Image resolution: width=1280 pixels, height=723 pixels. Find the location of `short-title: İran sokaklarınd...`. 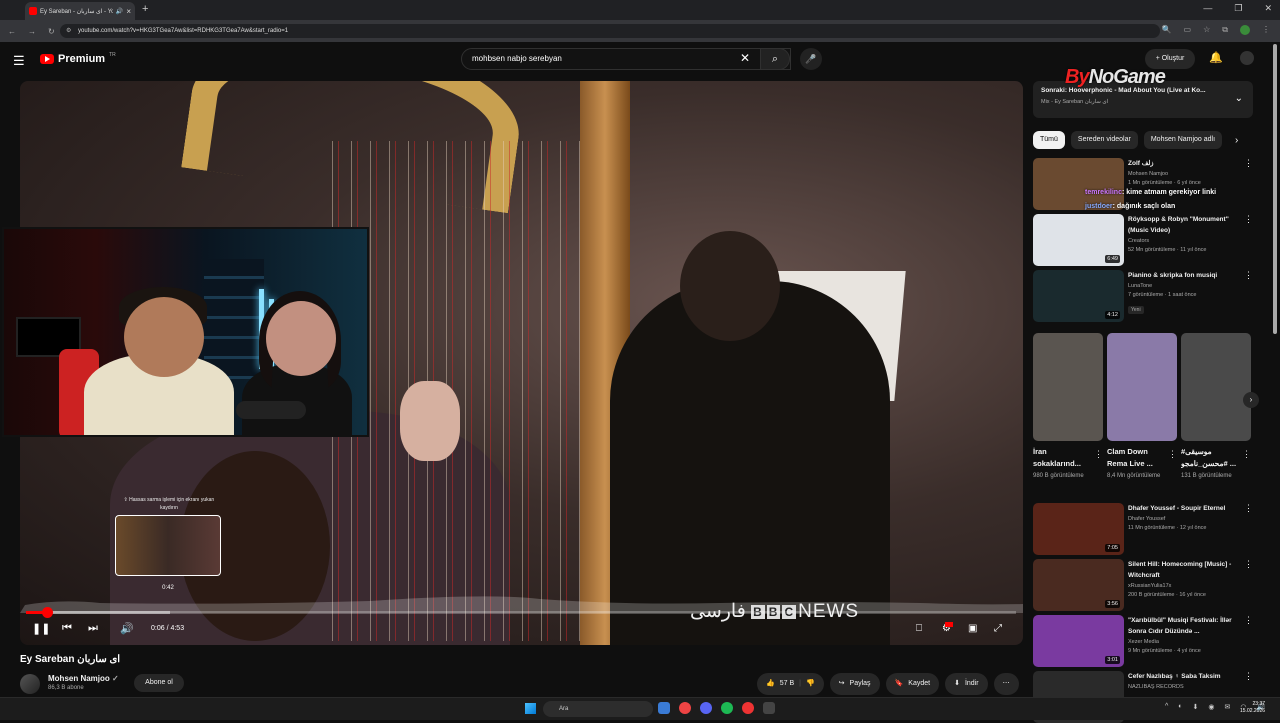

short-title: İran sokaklarınd... is located at coordinates (1063, 458).